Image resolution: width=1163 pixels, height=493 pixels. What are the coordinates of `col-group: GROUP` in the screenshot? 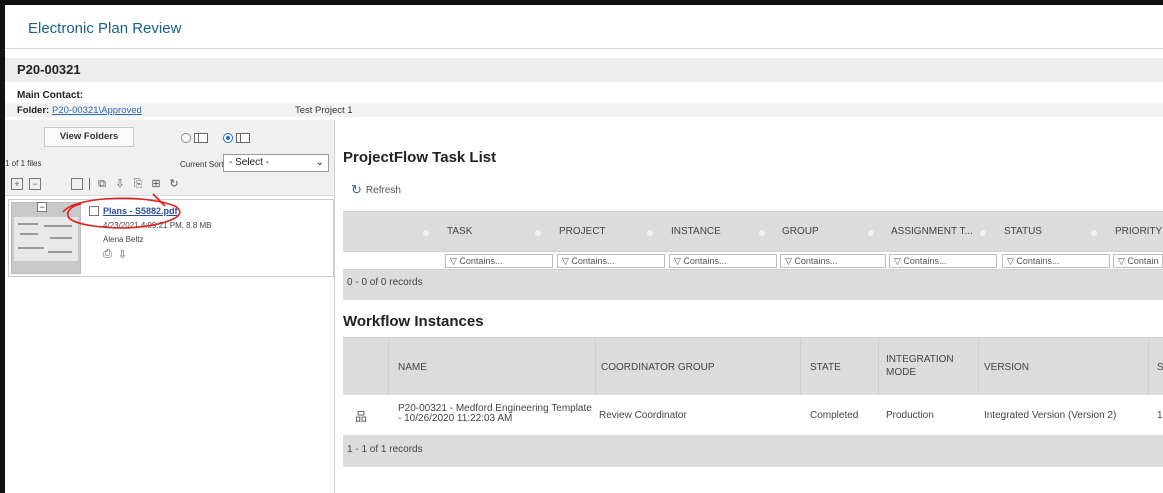 It's located at (800, 231).